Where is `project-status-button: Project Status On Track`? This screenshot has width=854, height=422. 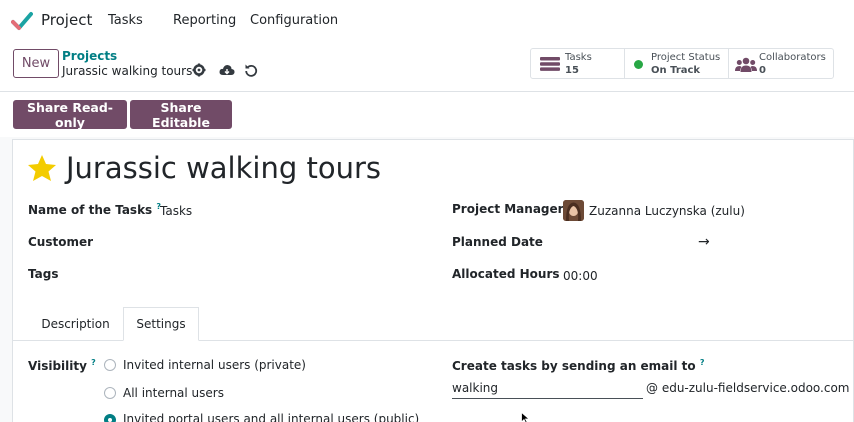 project-status-button: Project Status On Track is located at coordinates (677, 63).